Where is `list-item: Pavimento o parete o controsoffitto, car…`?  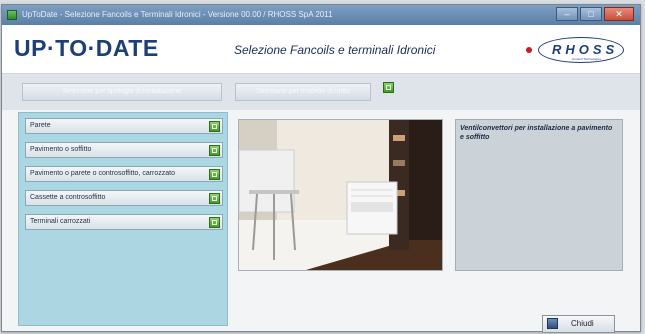 list-item: Pavimento o parete o controsoffitto, car… is located at coordinates (124, 174).